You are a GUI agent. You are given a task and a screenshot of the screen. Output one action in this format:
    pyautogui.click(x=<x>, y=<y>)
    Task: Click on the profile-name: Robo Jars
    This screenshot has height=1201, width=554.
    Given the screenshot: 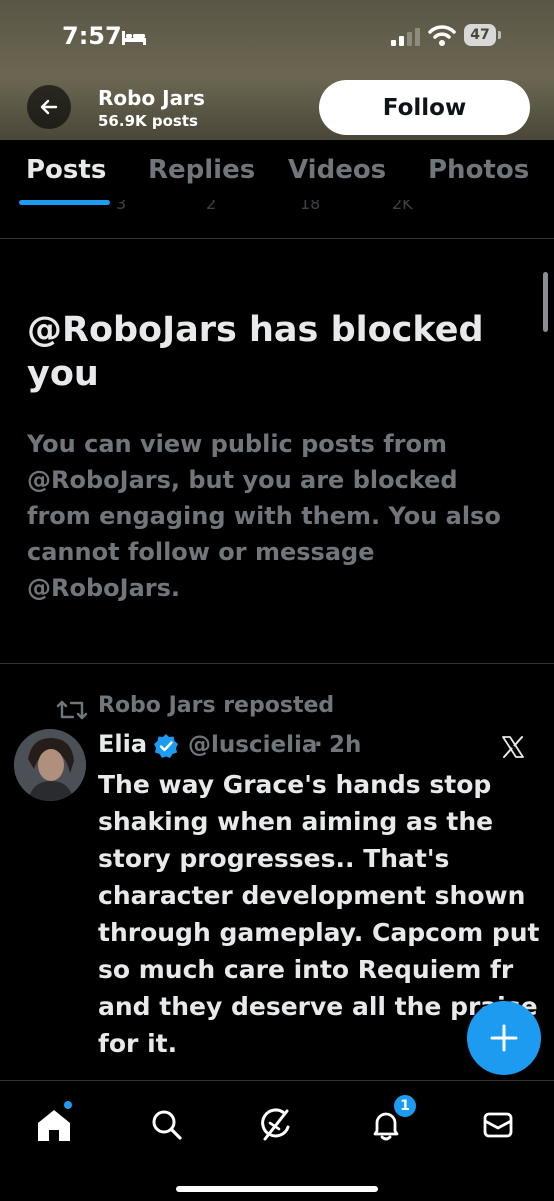 What is the action you would take?
    pyautogui.click(x=151, y=98)
    